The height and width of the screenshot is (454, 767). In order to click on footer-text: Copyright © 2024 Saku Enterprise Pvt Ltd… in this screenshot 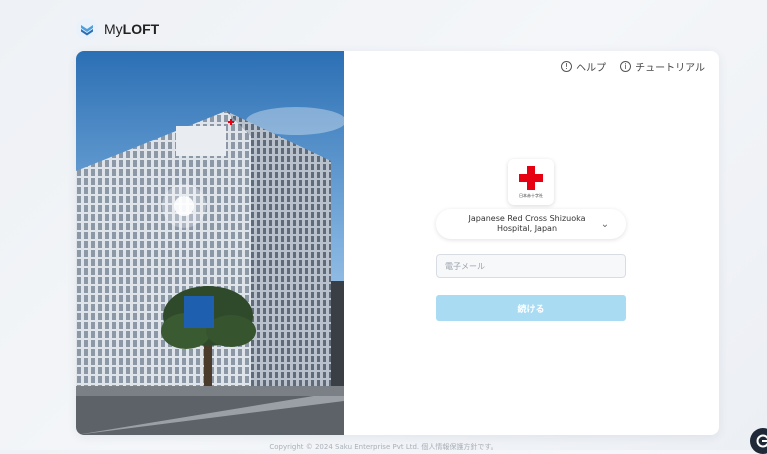, I will do `click(383, 447)`.